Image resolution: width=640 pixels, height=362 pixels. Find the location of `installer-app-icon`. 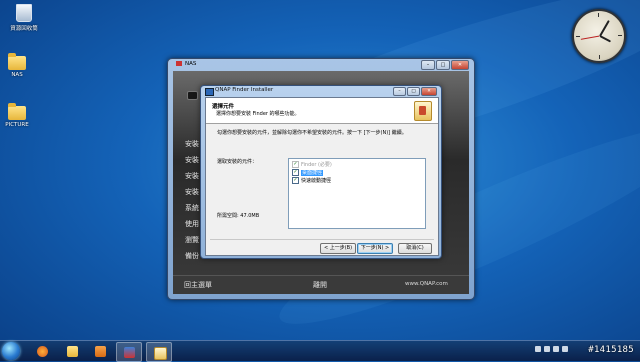

installer-app-icon is located at coordinates (209, 92).